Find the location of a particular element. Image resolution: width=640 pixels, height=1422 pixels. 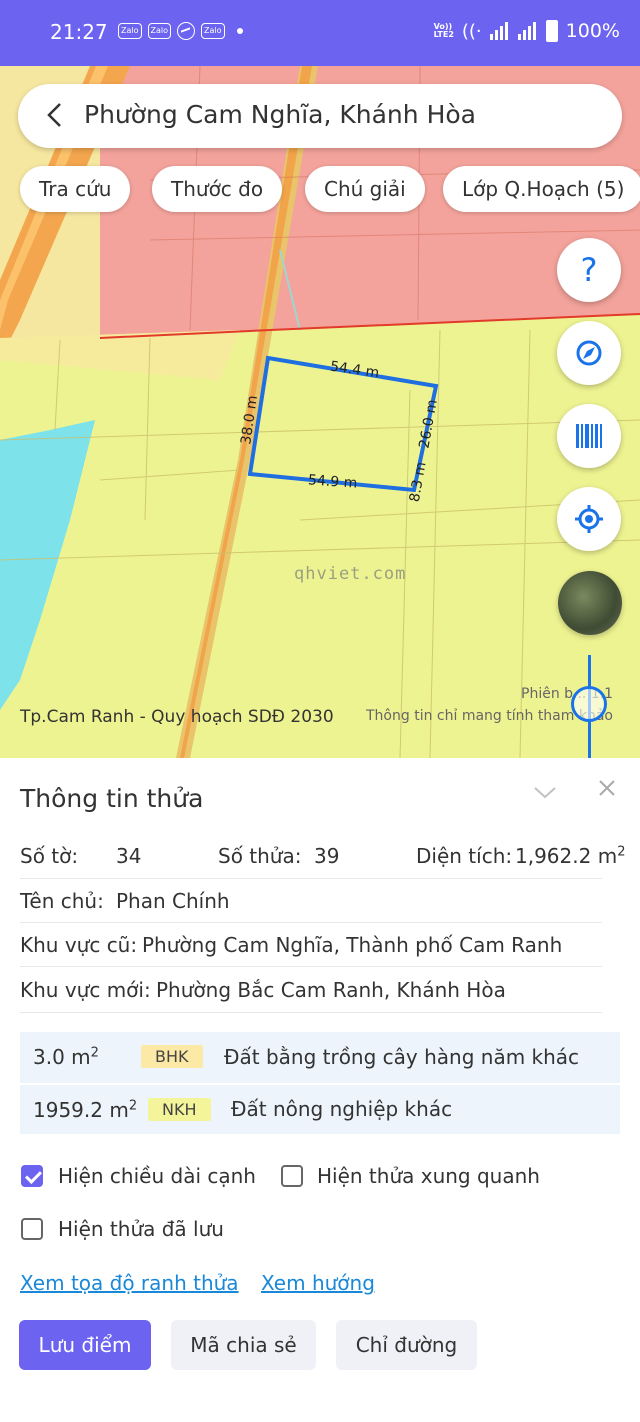

location-title: Phường Cam Nghĩa, Khánh Hòa is located at coordinates (280, 114).